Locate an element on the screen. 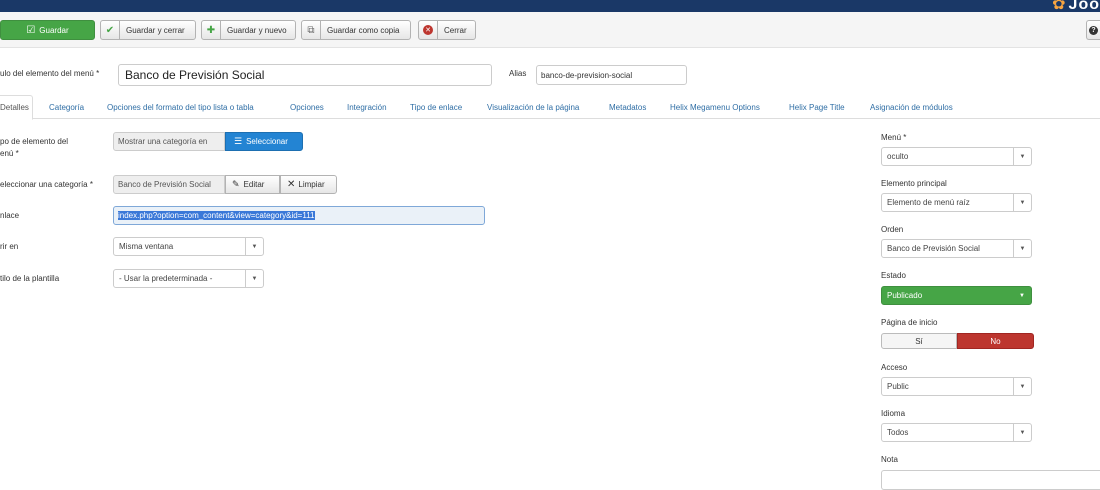 This screenshot has width=1100, height=490. save-and-close-button: ✔ Guardar y cerrar is located at coordinates (148, 30).